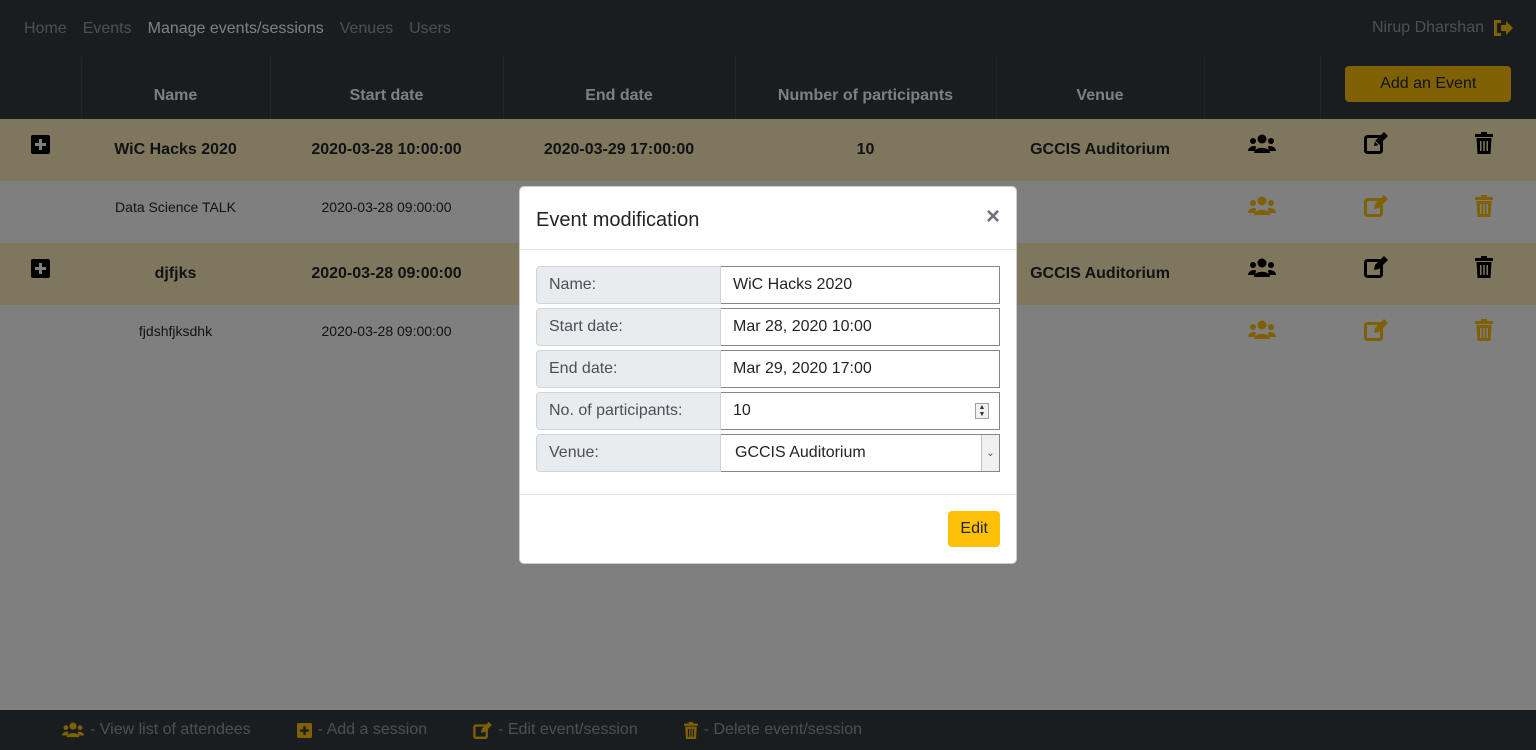 This screenshot has width=1536, height=750. Describe the element at coordinates (990, 453) in the screenshot. I see `chevron-down-icon: ⌄` at that location.